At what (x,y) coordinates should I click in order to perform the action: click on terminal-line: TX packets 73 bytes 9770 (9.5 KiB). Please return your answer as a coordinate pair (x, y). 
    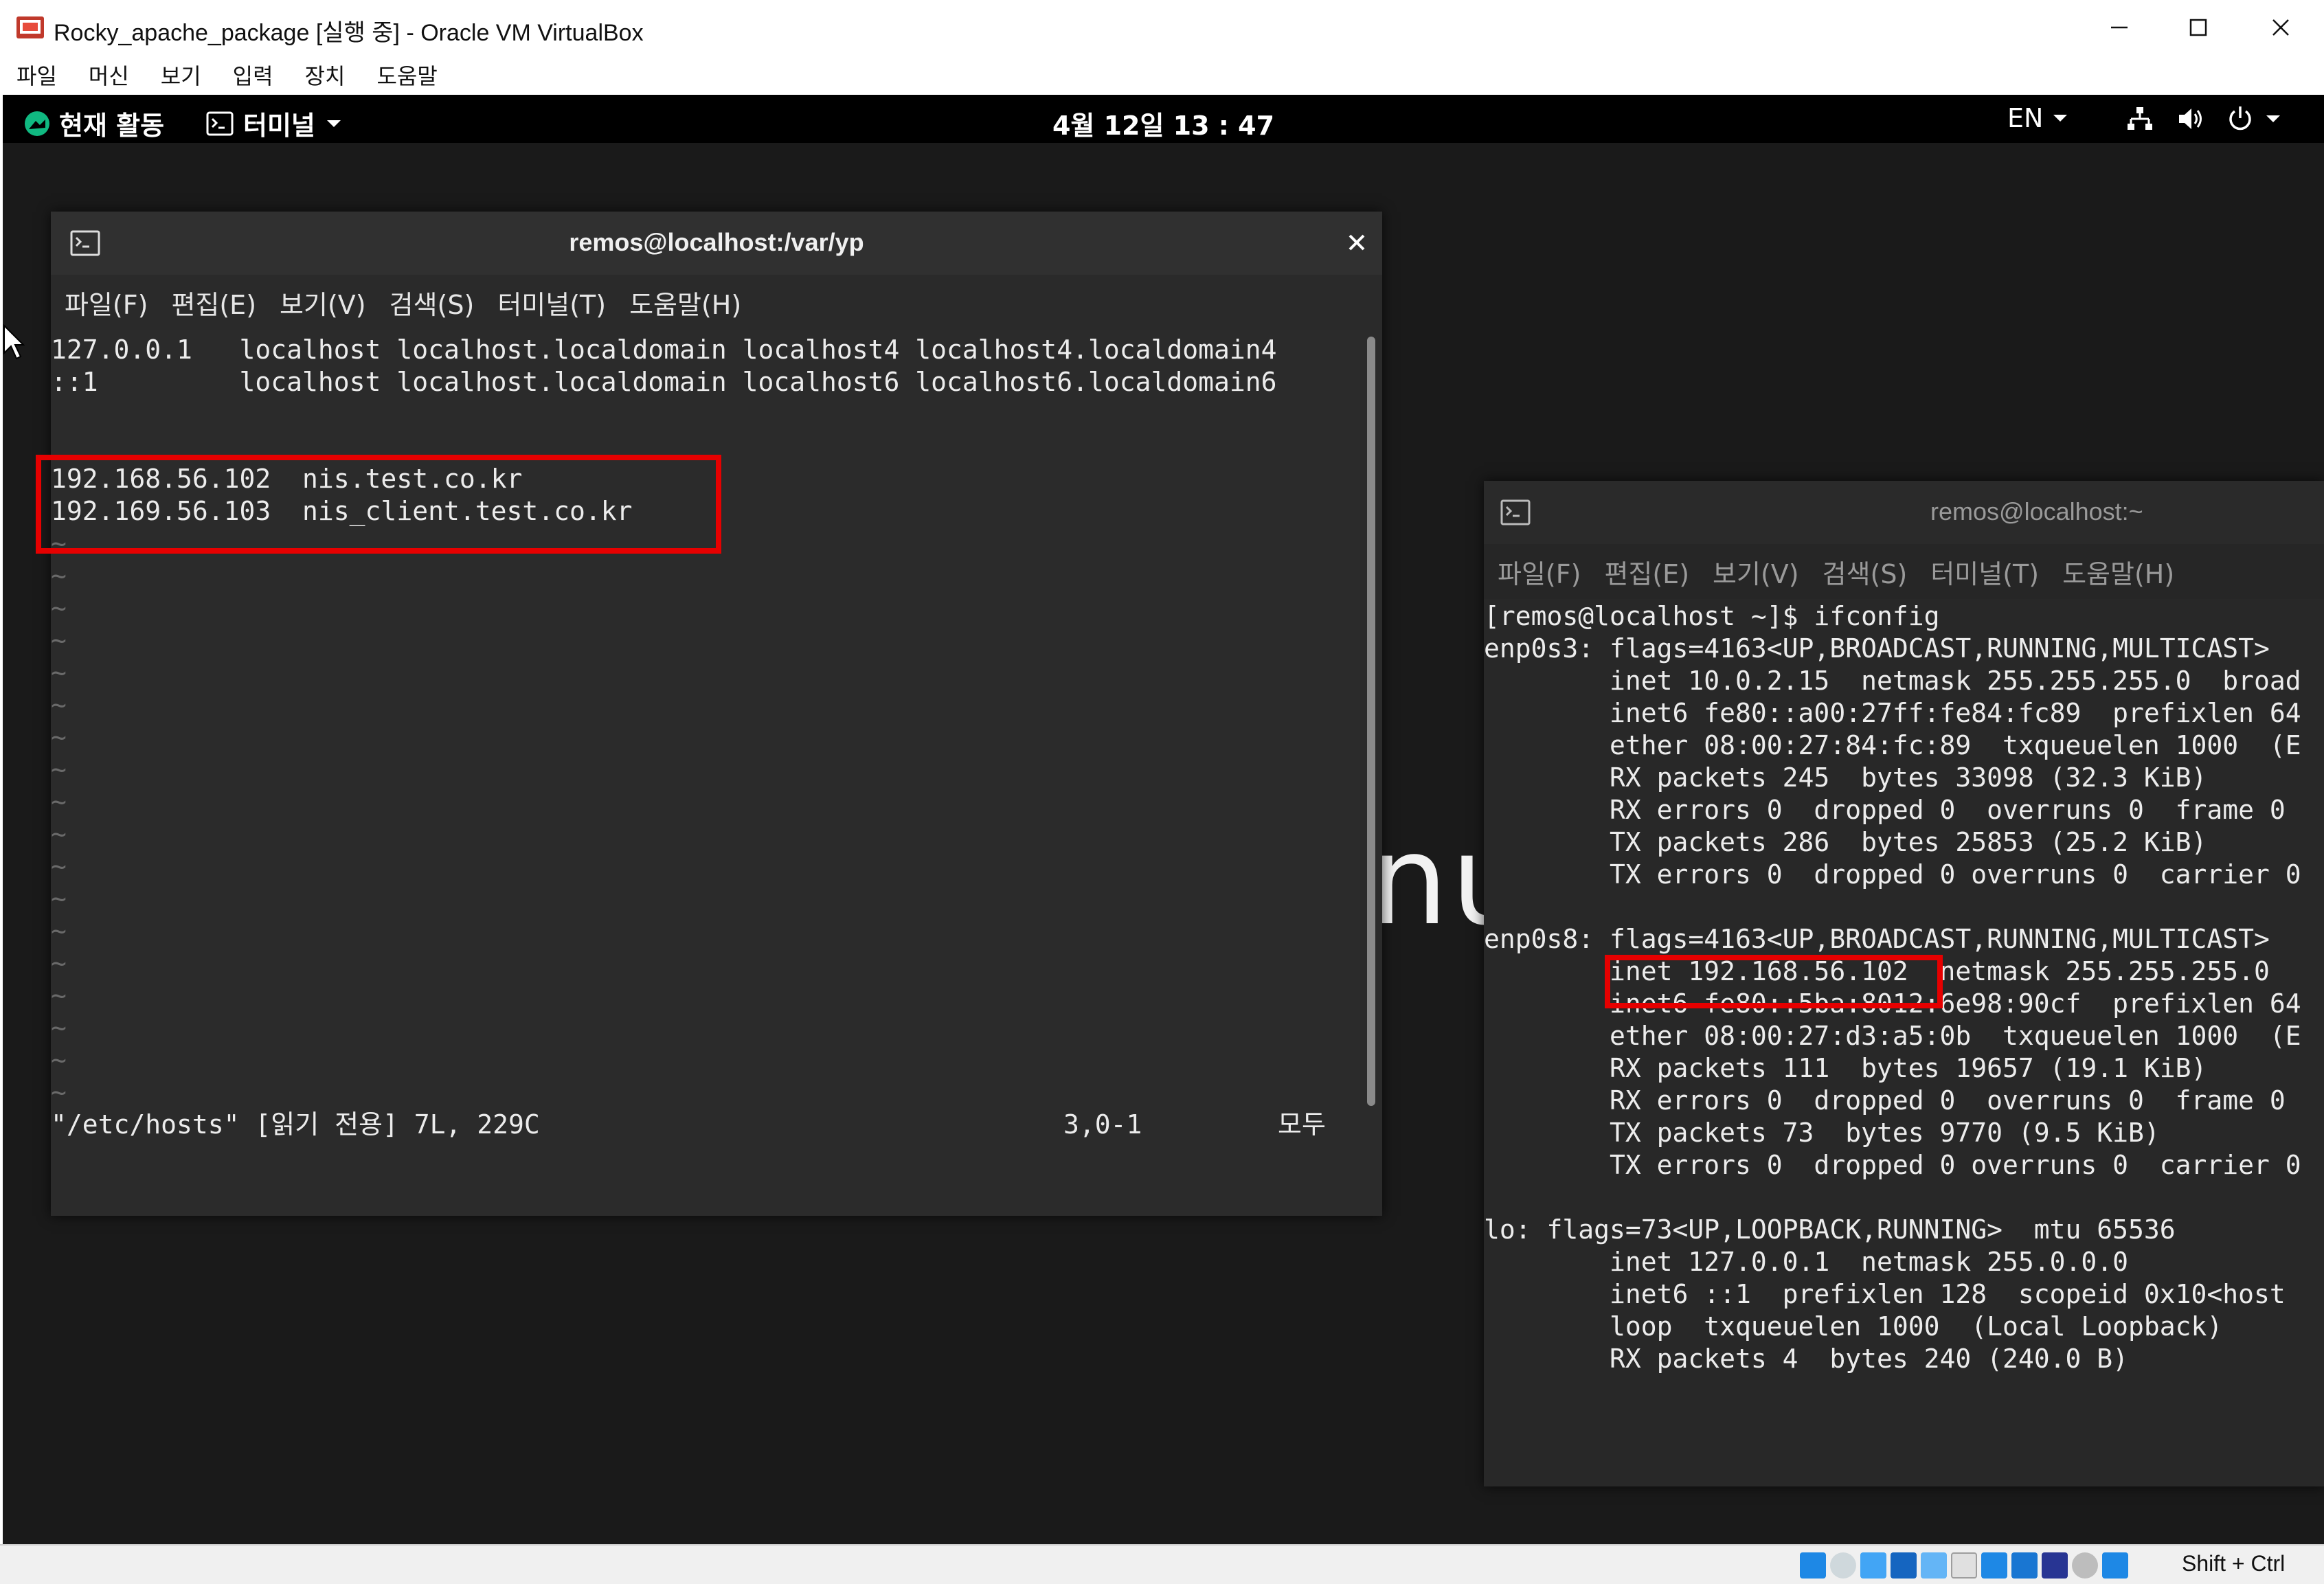
    Looking at the image, I should click on (1822, 1133).